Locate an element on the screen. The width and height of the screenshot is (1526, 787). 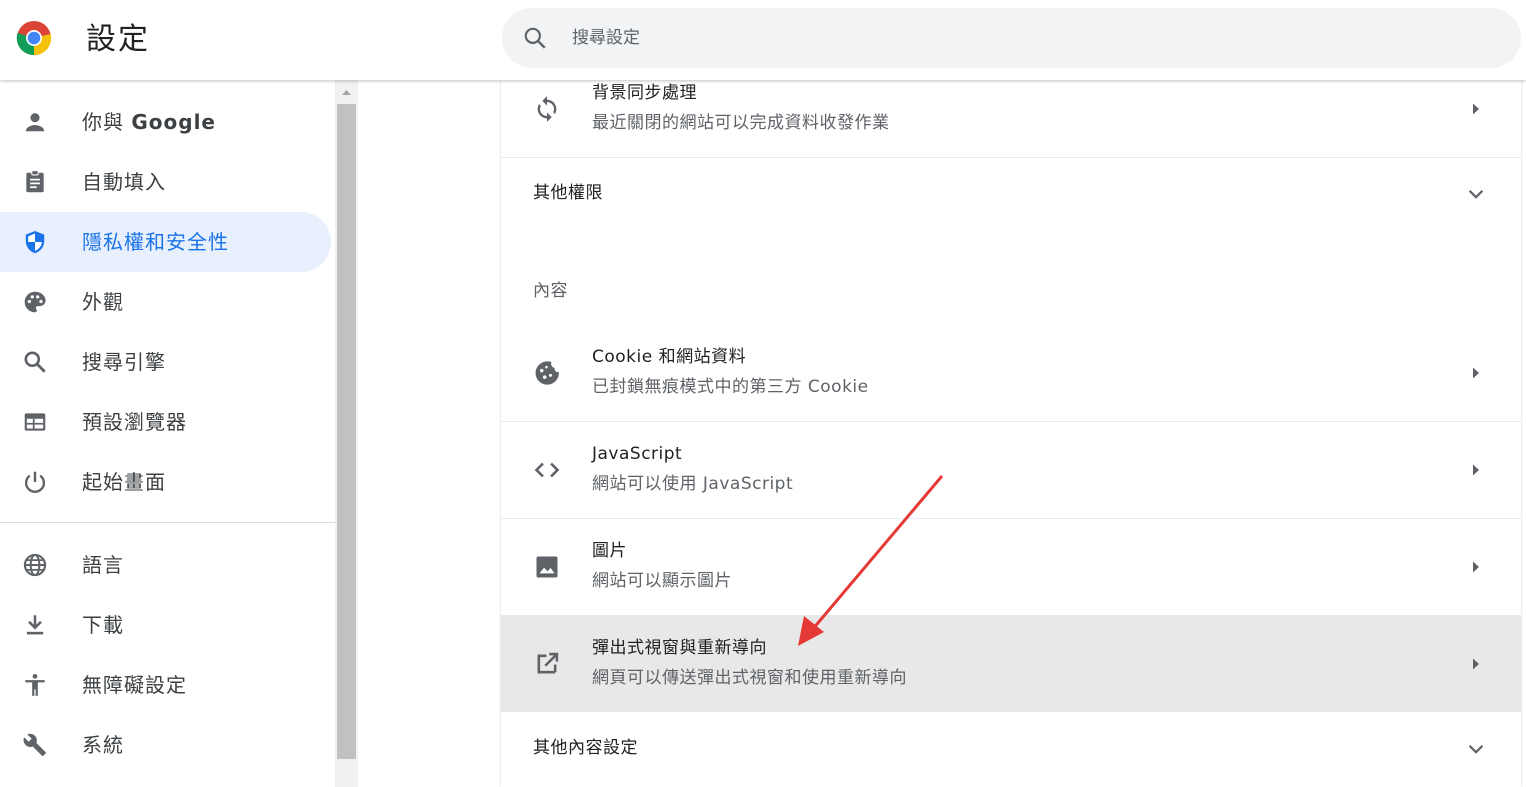
sidebar-item-on-startup: 起始畫面 is located at coordinates (165, 482).